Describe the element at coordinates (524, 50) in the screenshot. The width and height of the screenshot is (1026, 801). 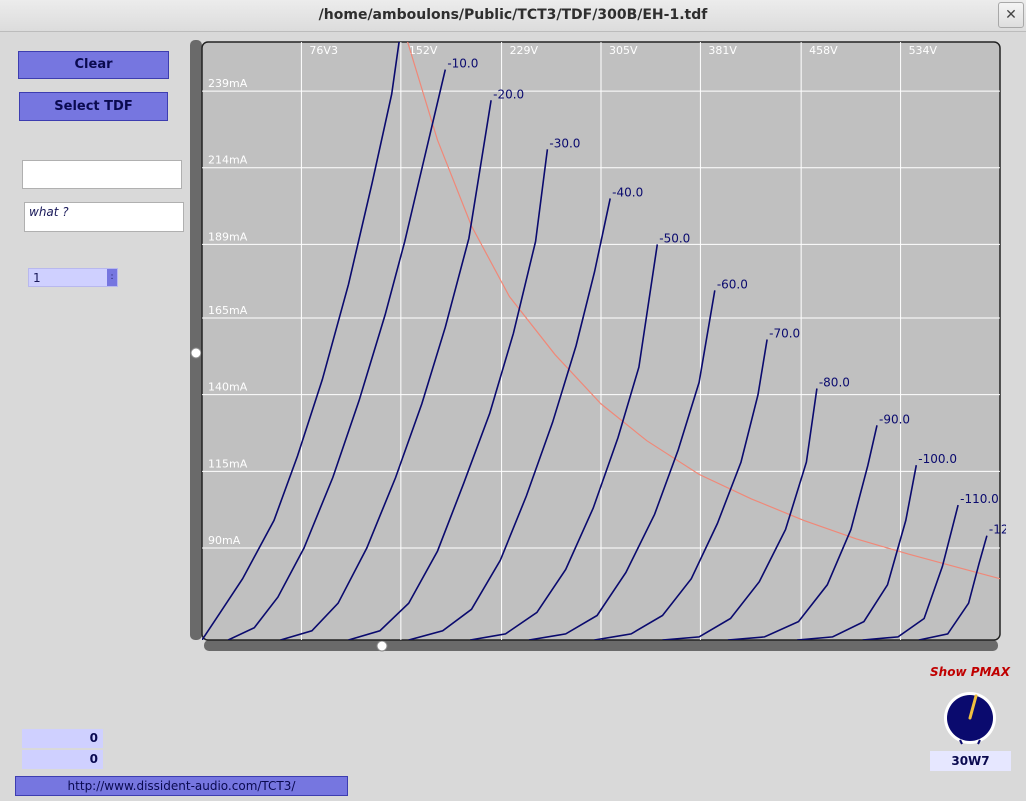
I see `x-tick-label: 229V` at that location.